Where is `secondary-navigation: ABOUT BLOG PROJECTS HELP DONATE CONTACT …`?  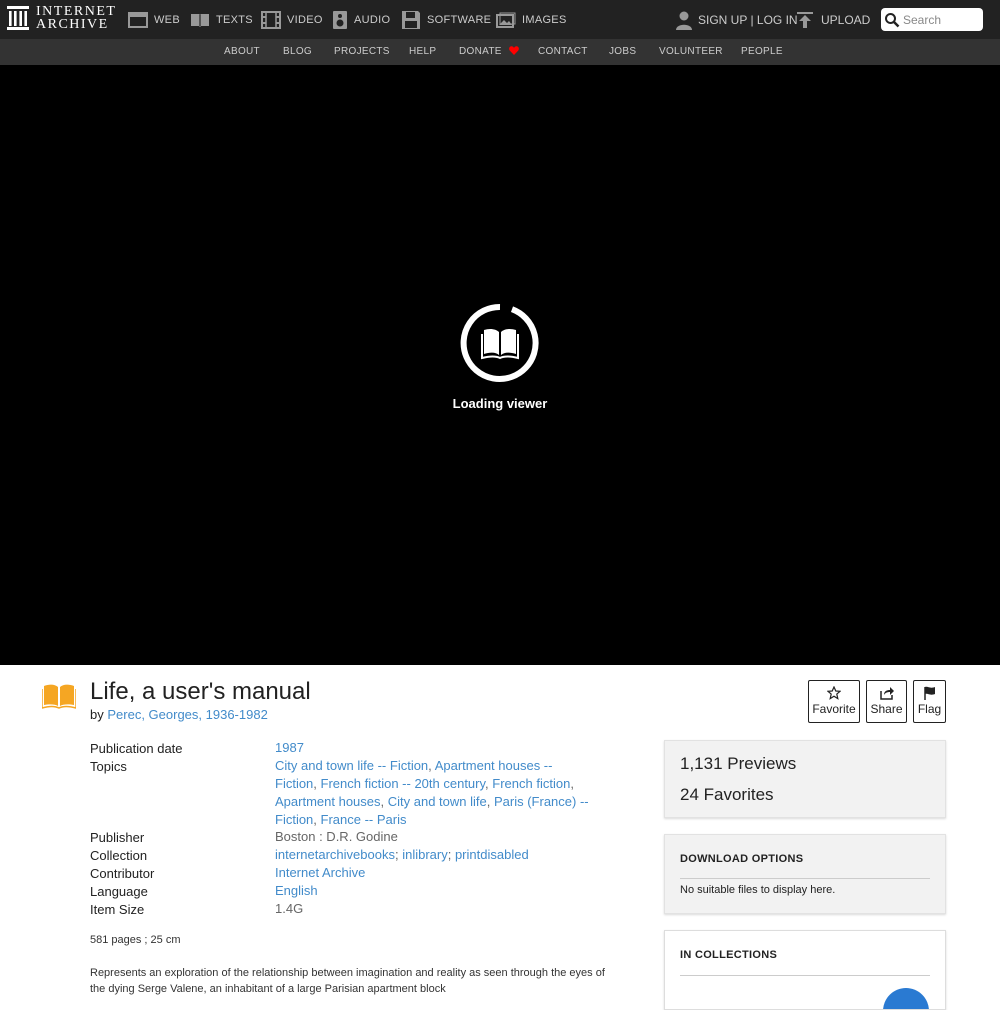
secondary-navigation: ABOUT BLOG PROJECTS HELP DONATE CONTACT … is located at coordinates (500, 52).